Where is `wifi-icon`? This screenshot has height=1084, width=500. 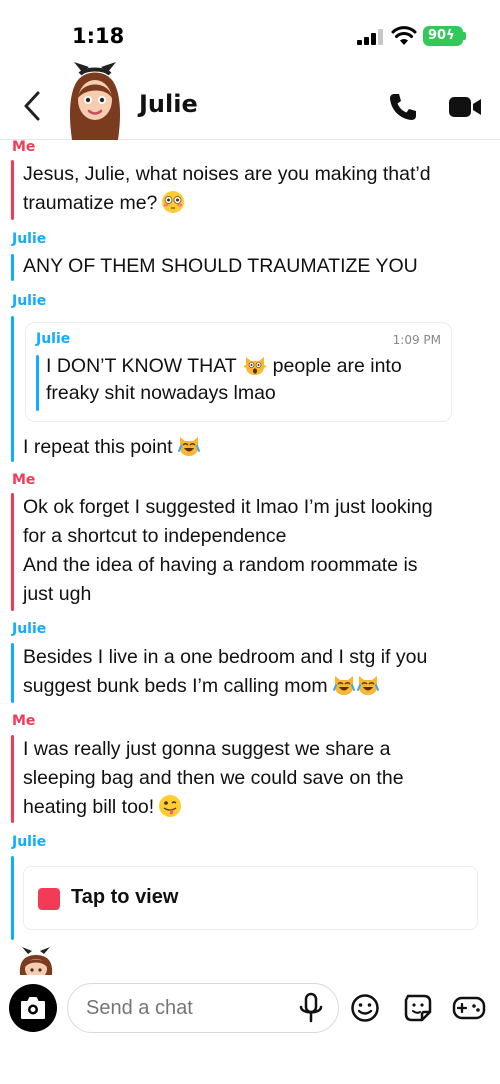 wifi-icon is located at coordinates (404, 35).